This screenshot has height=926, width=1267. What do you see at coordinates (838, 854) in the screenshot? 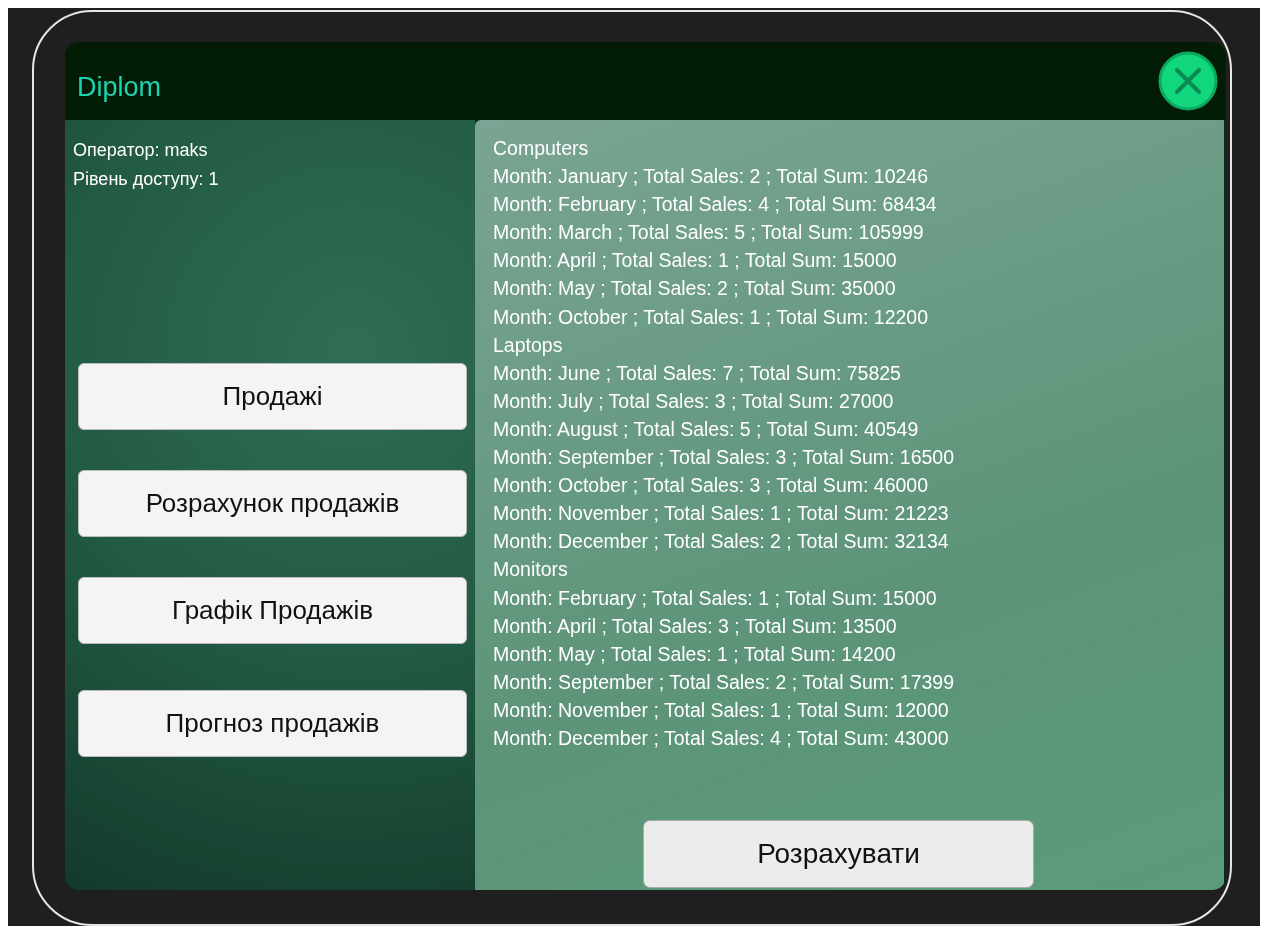
I see `calculate-button: Розрахувати` at bounding box center [838, 854].